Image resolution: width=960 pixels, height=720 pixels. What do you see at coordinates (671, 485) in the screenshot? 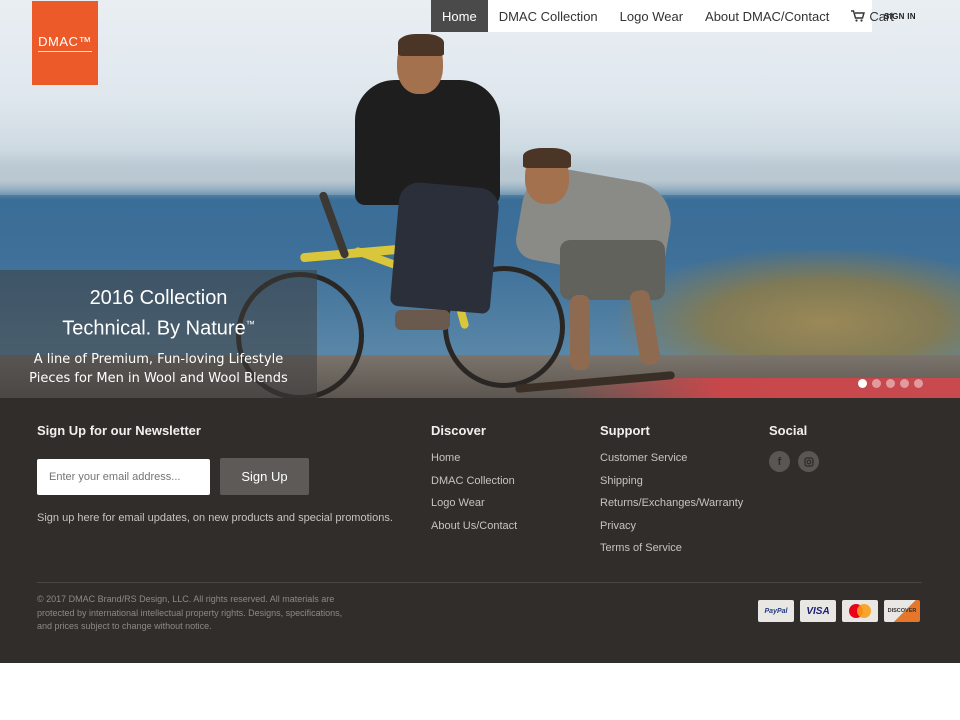
I see `footer-link-shipping: Shipping` at bounding box center [671, 485].